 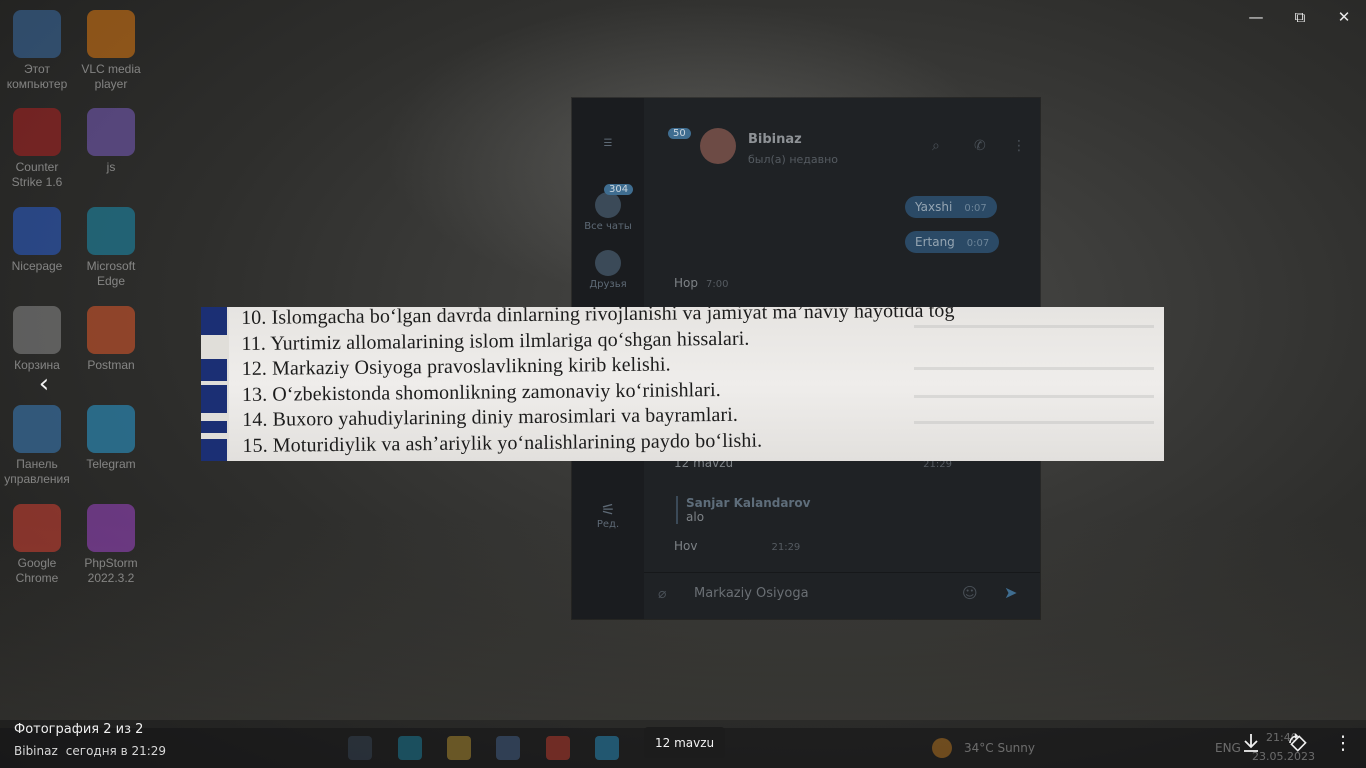 What do you see at coordinates (111, 365) in the screenshot?
I see `desktop-icon-label: Postman` at bounding box center [111, 365].